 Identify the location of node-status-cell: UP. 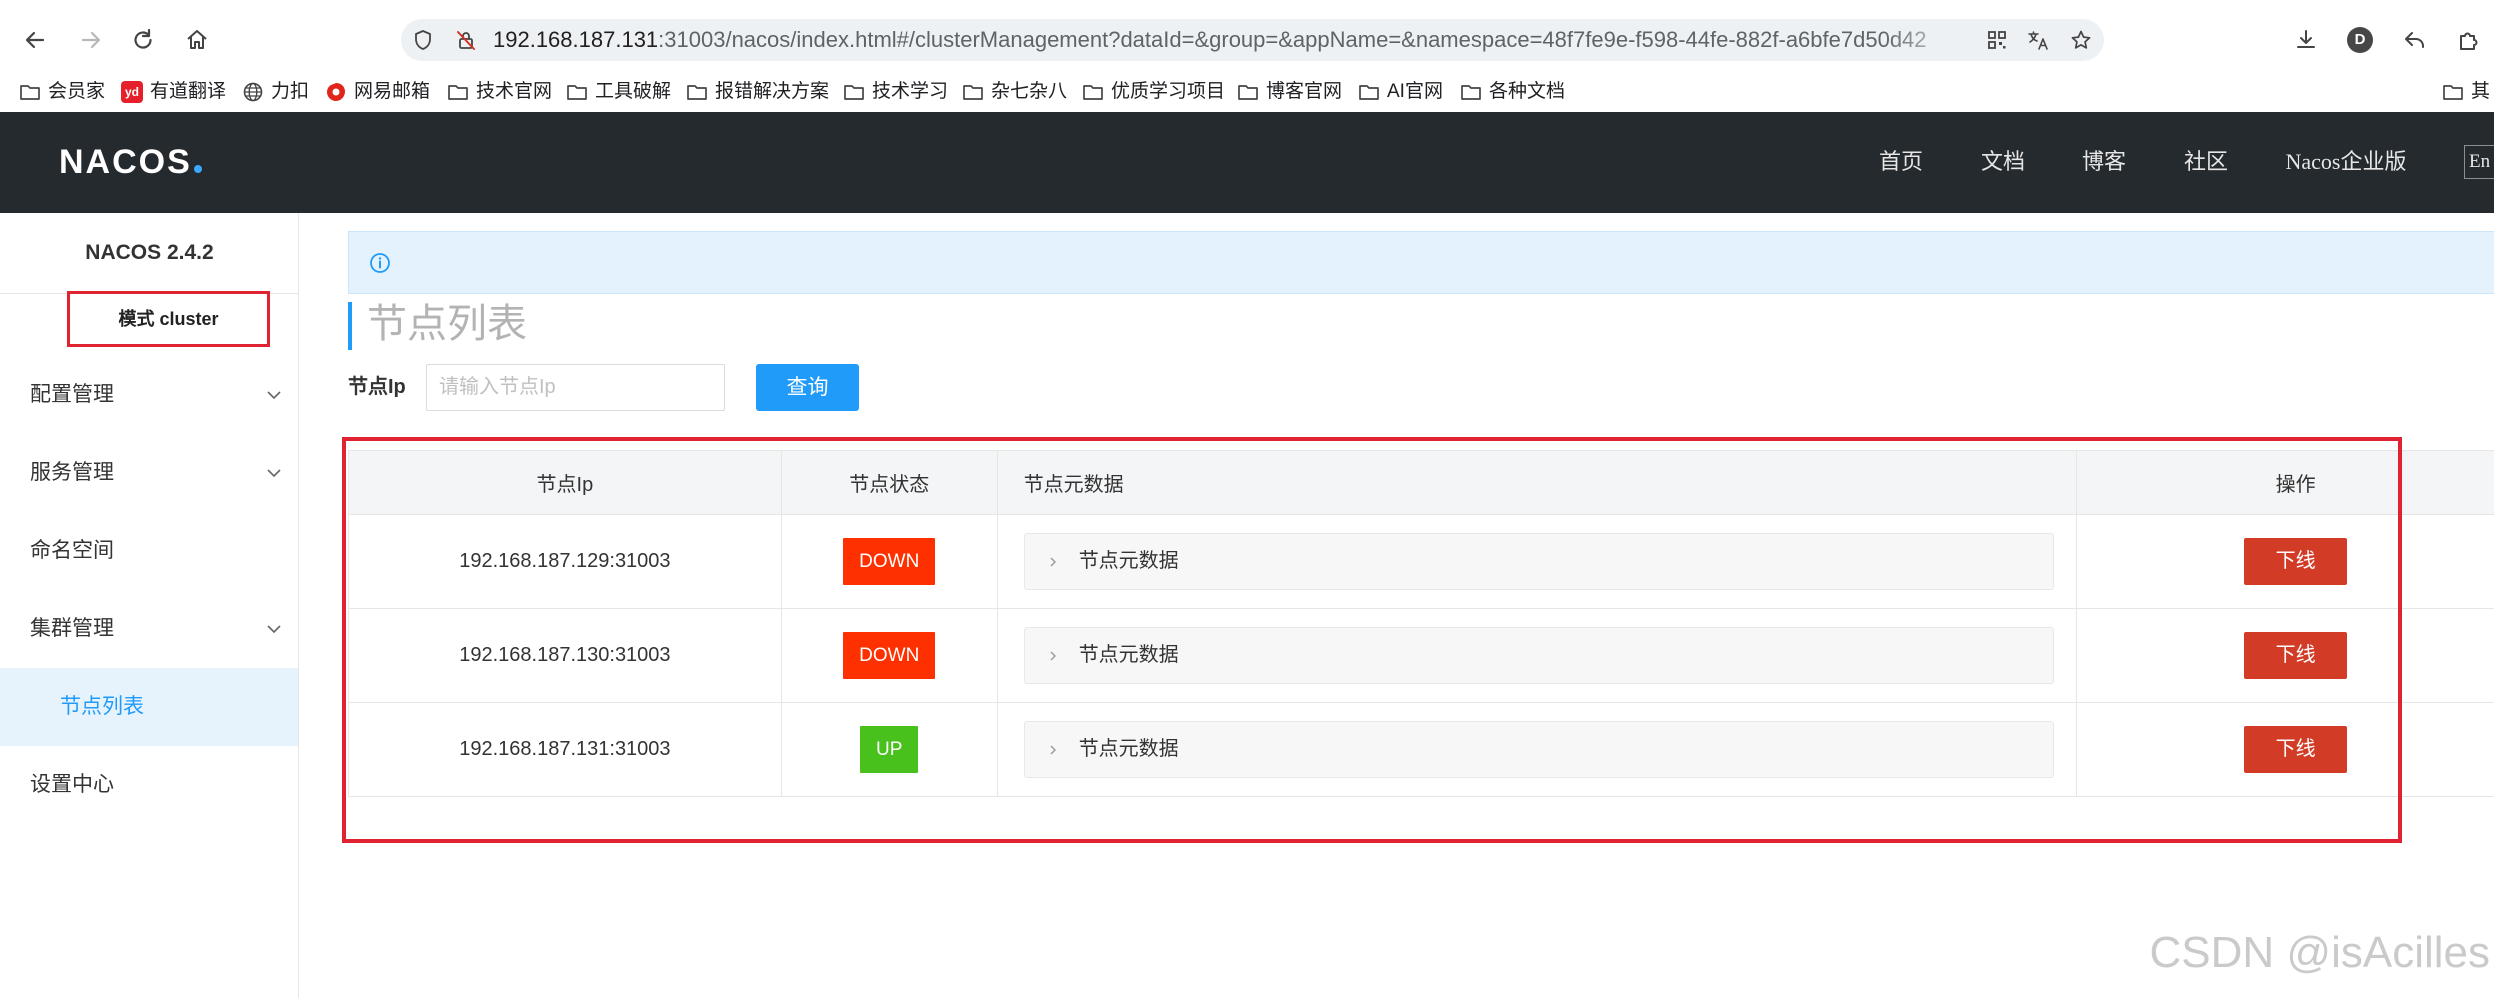
(890, 749).